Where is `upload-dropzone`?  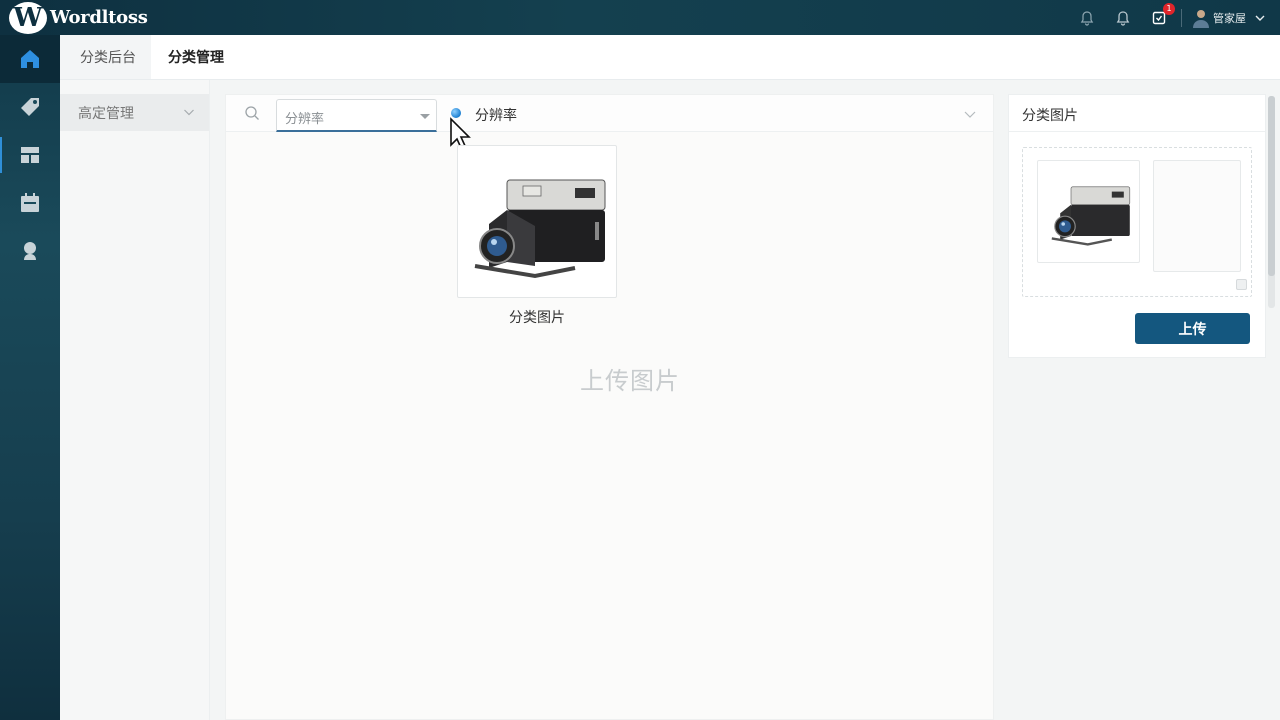 upload-dropzone is located at coordinates (1137, 222).